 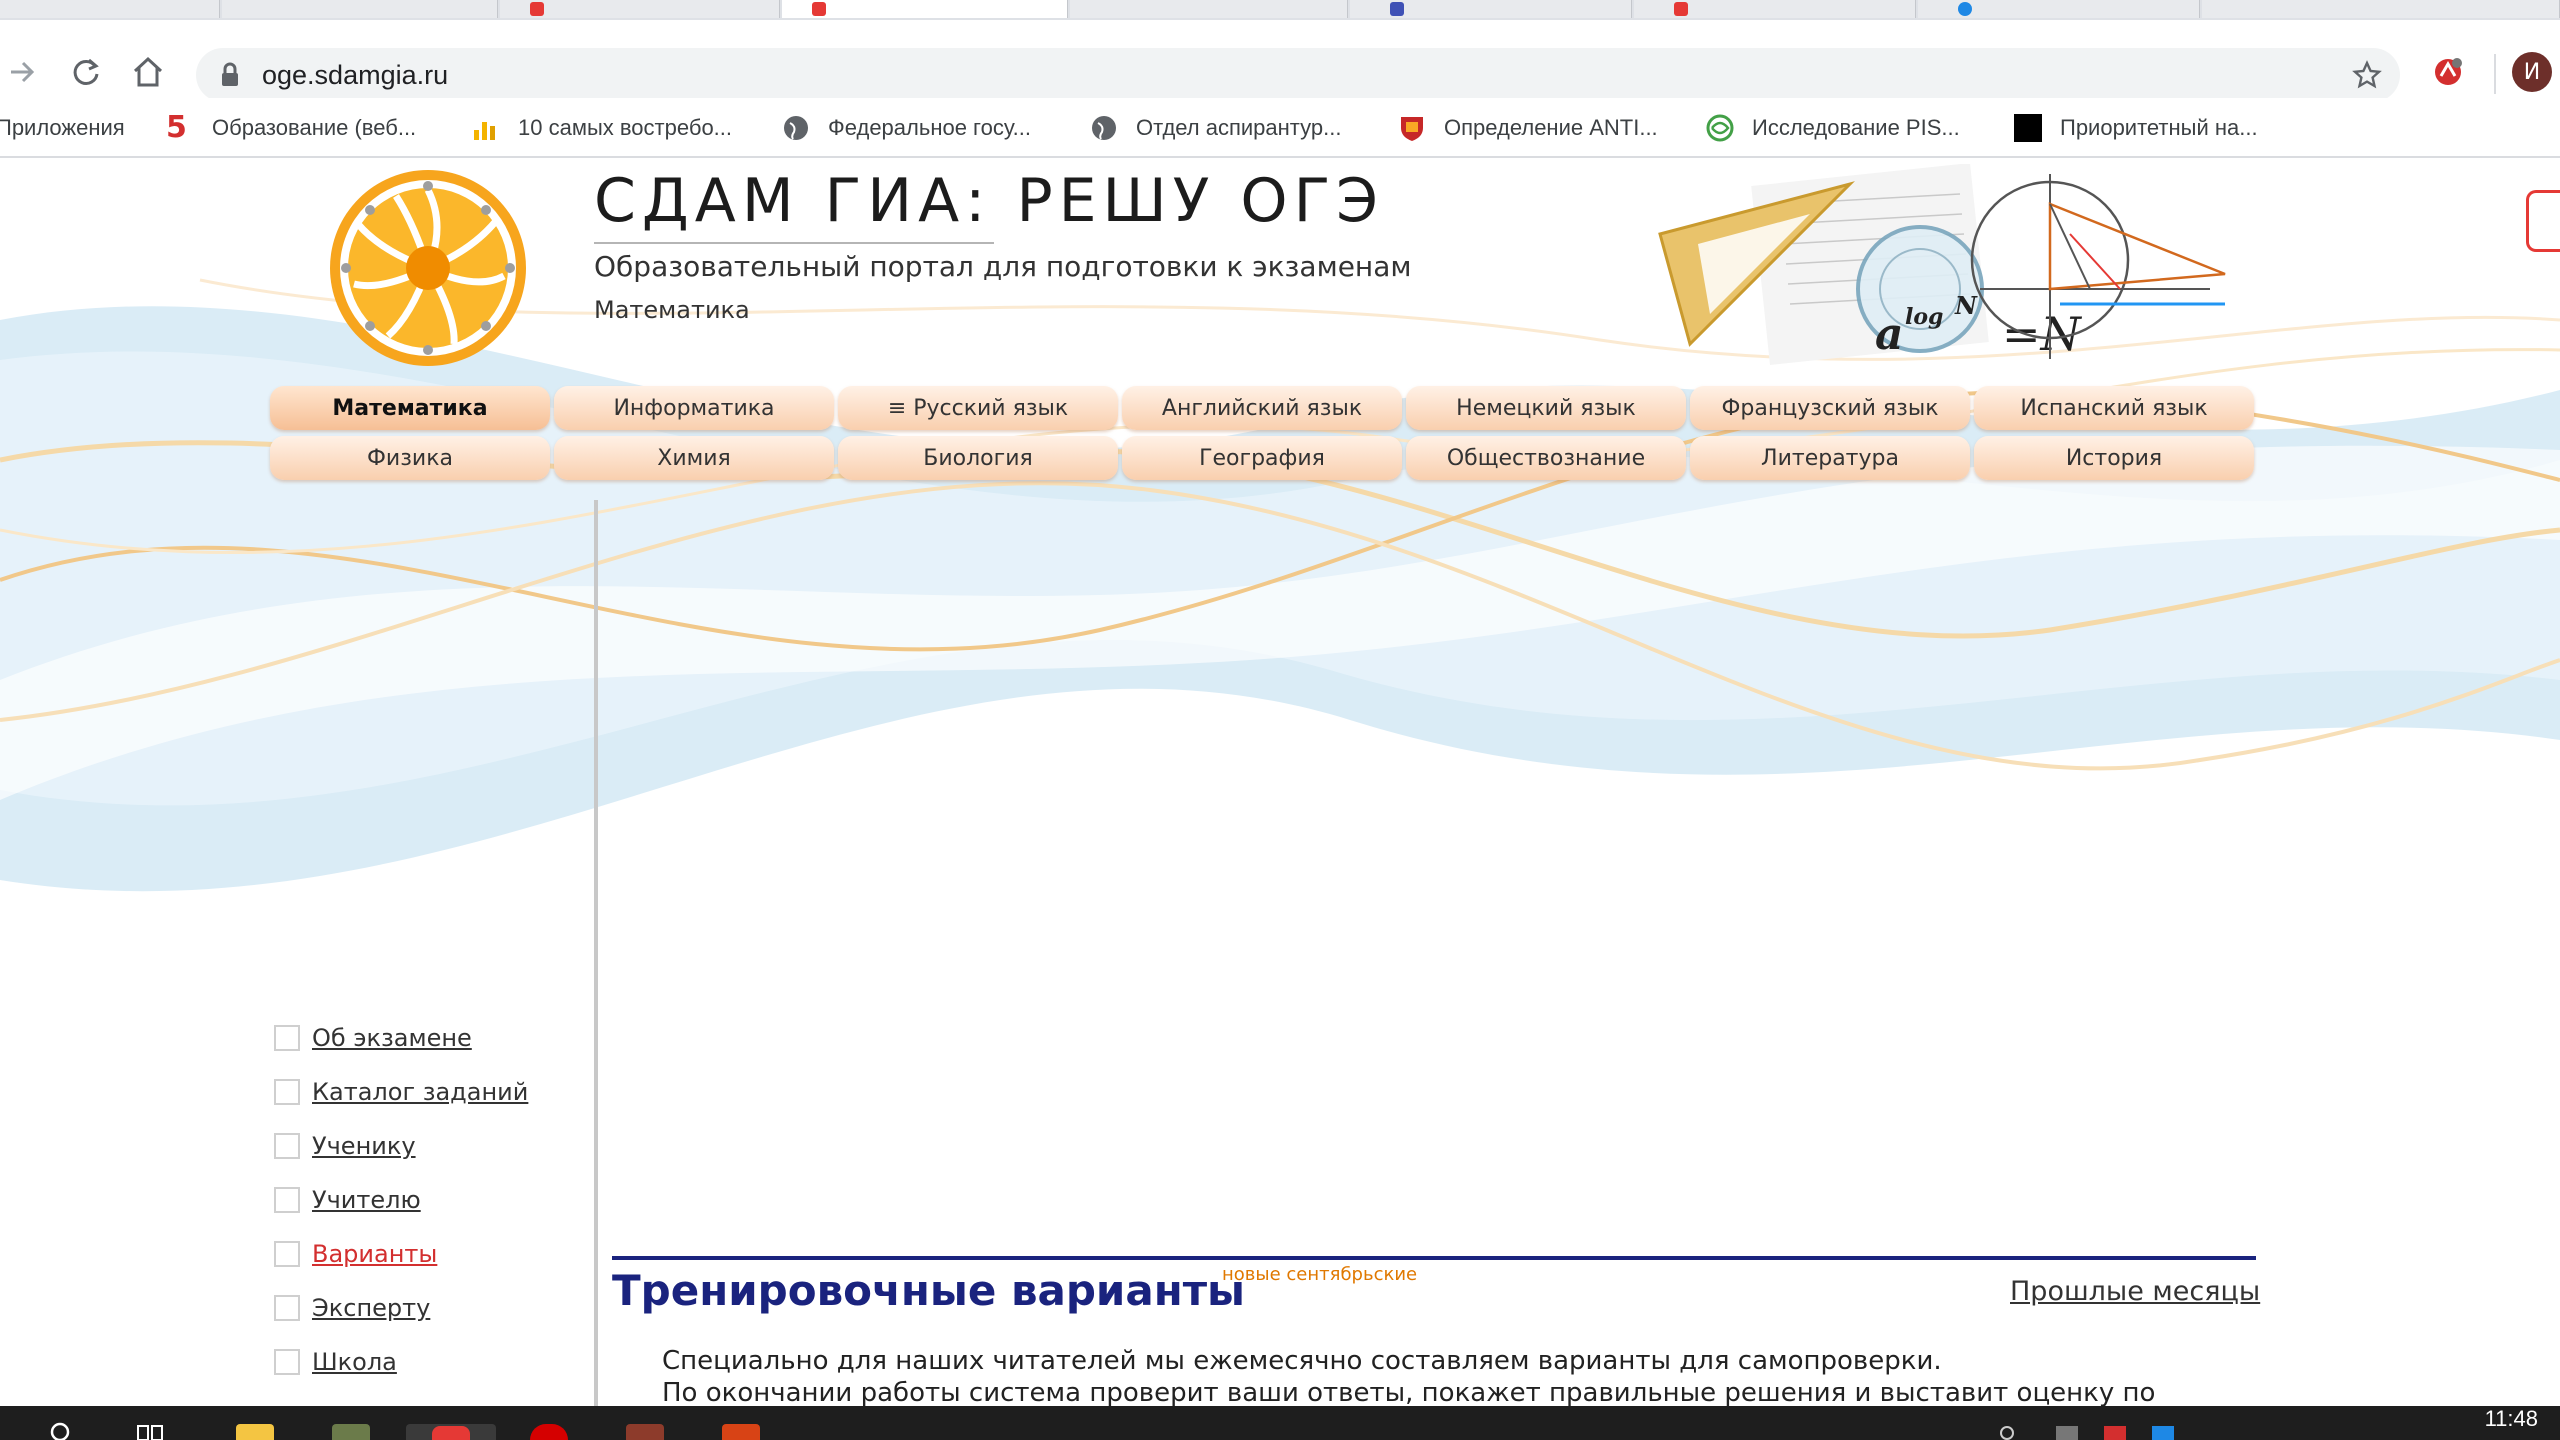 I want to click on past-months-link: Прошлые месяцы, so click(x=2135, y=1291).